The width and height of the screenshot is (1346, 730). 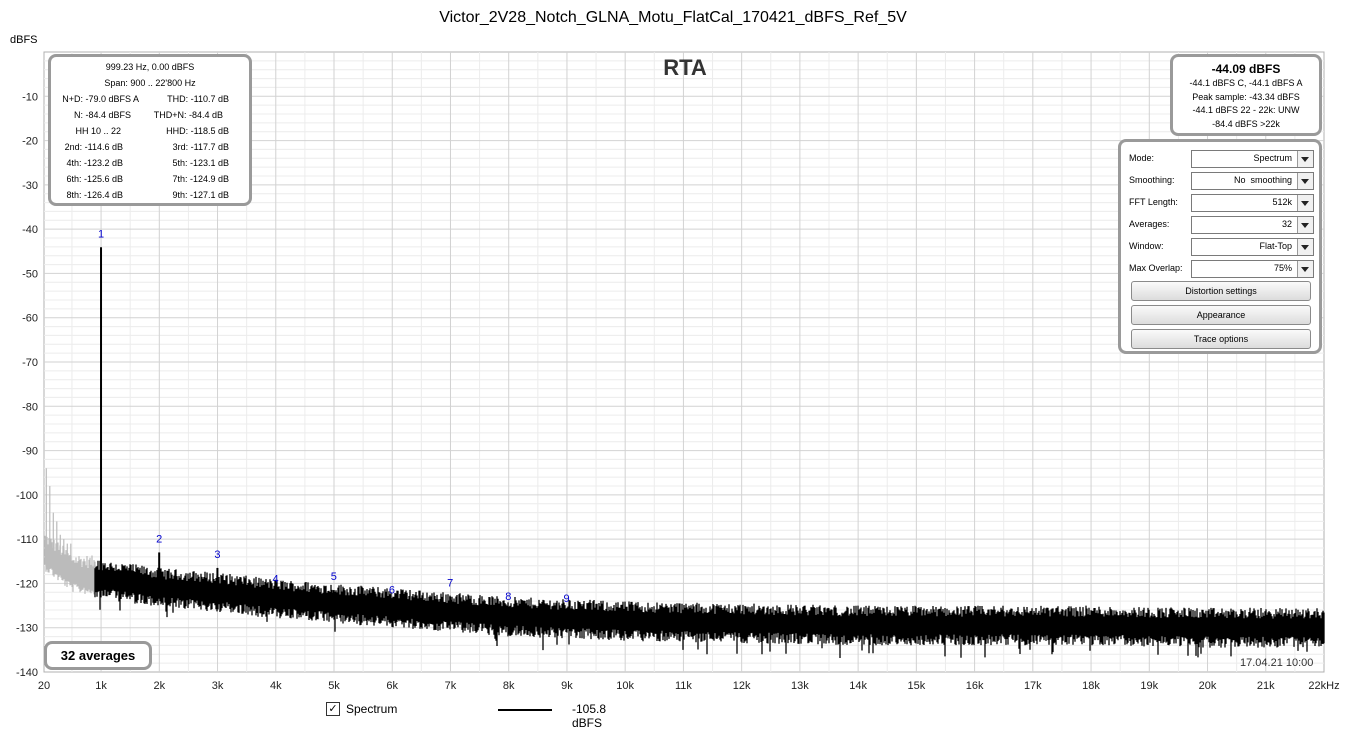 What do you see at coordinates (93, 147) in the screenshot?
I see `harmonic-2nd-value: 2nd: -114.6 dB` at bounding box center [93, 147].